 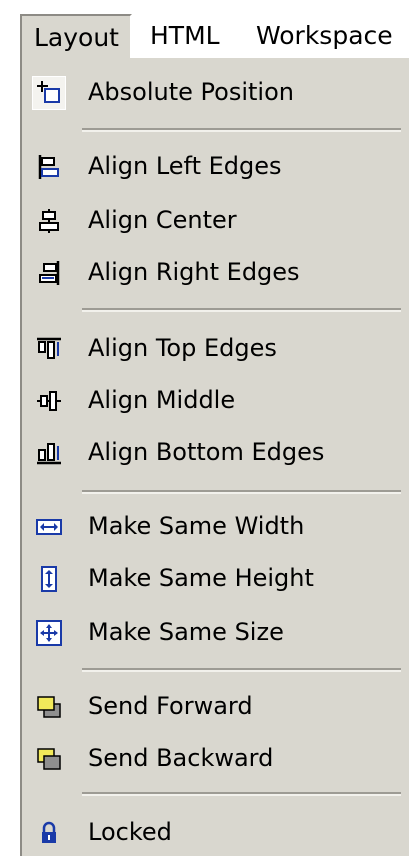 I want to click on menu-item-align-bottom-edges: Align Bottom Edges, so click(x=215, y=452).